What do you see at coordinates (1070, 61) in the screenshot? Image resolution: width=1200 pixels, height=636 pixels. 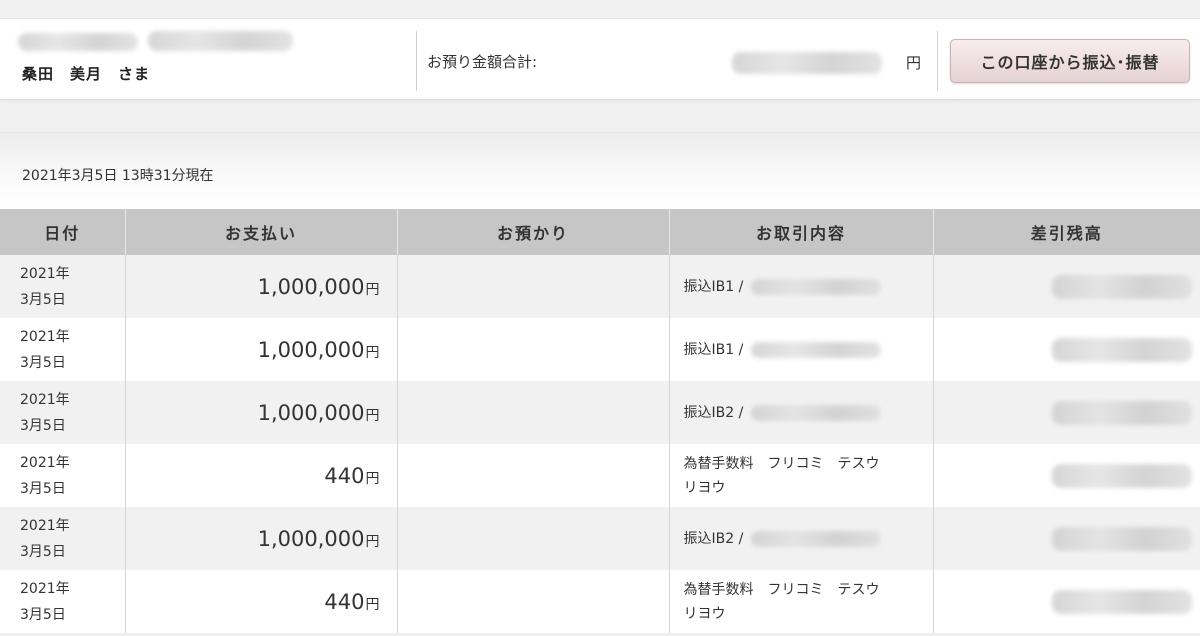 I see `transfer-from-account-button: この口座から振込･振替` at bounding box center [1070, 61].